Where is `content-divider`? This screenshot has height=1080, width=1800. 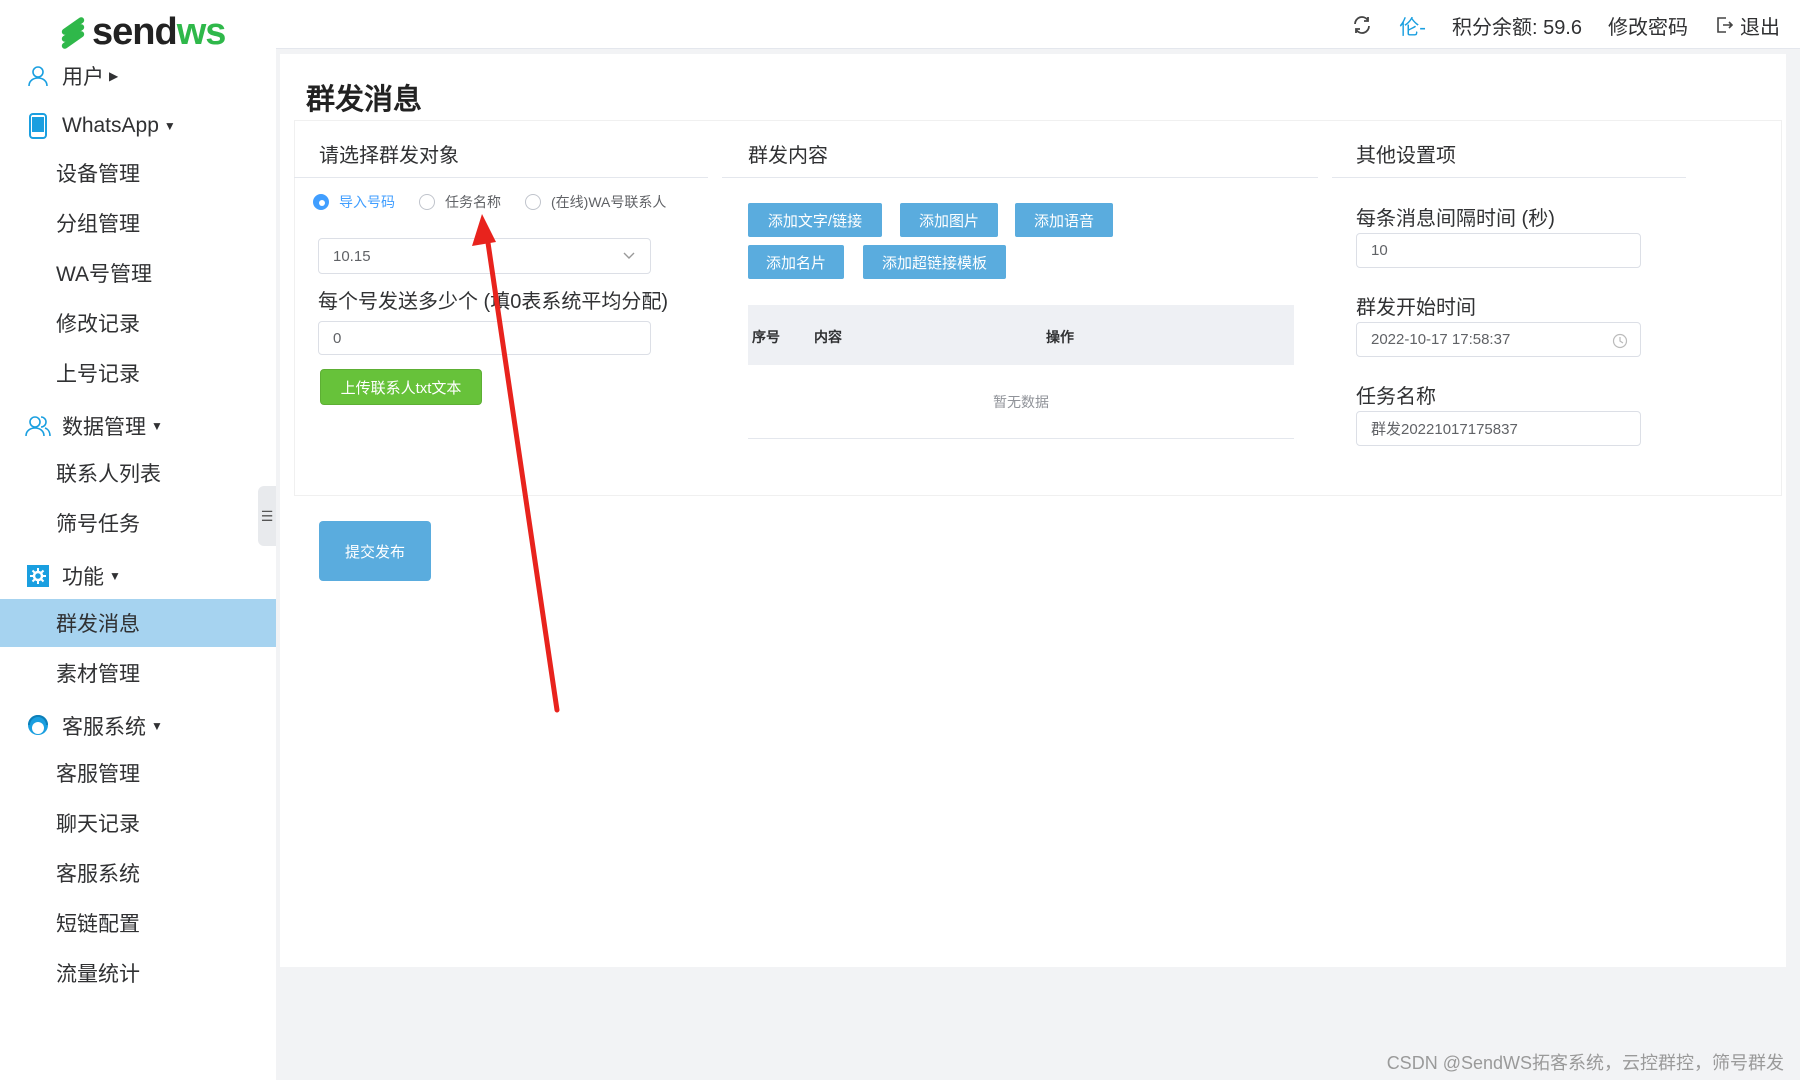 content-divider is located at coordinates (1020, 177).